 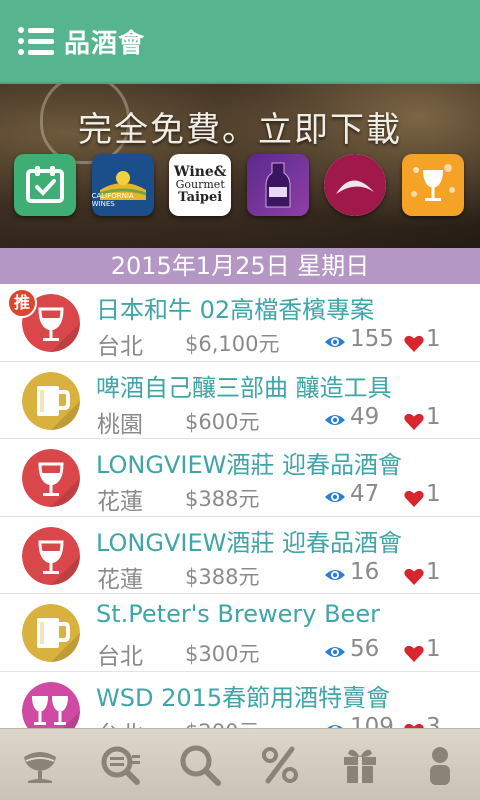 I want to click on arc-logo-app-icon, so click(x=355, y=185).